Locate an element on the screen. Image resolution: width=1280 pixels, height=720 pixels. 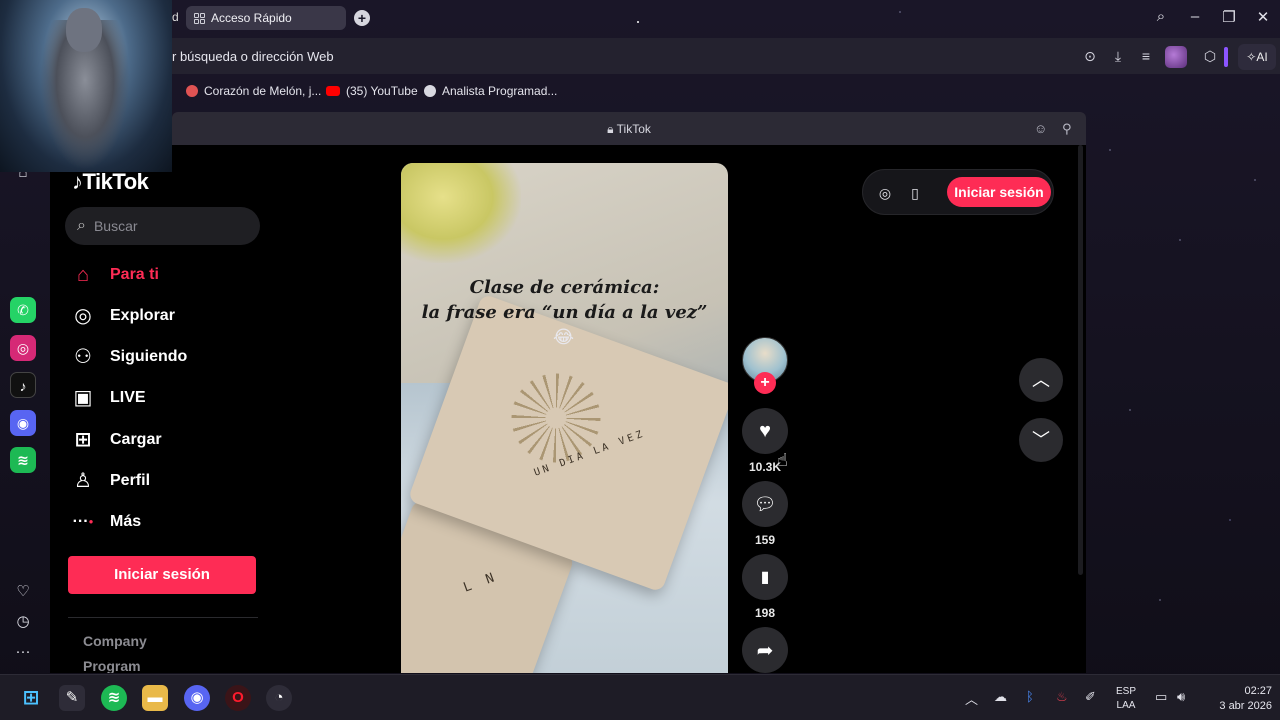
footer-program-link: Program is located at coordinates (112, 665).